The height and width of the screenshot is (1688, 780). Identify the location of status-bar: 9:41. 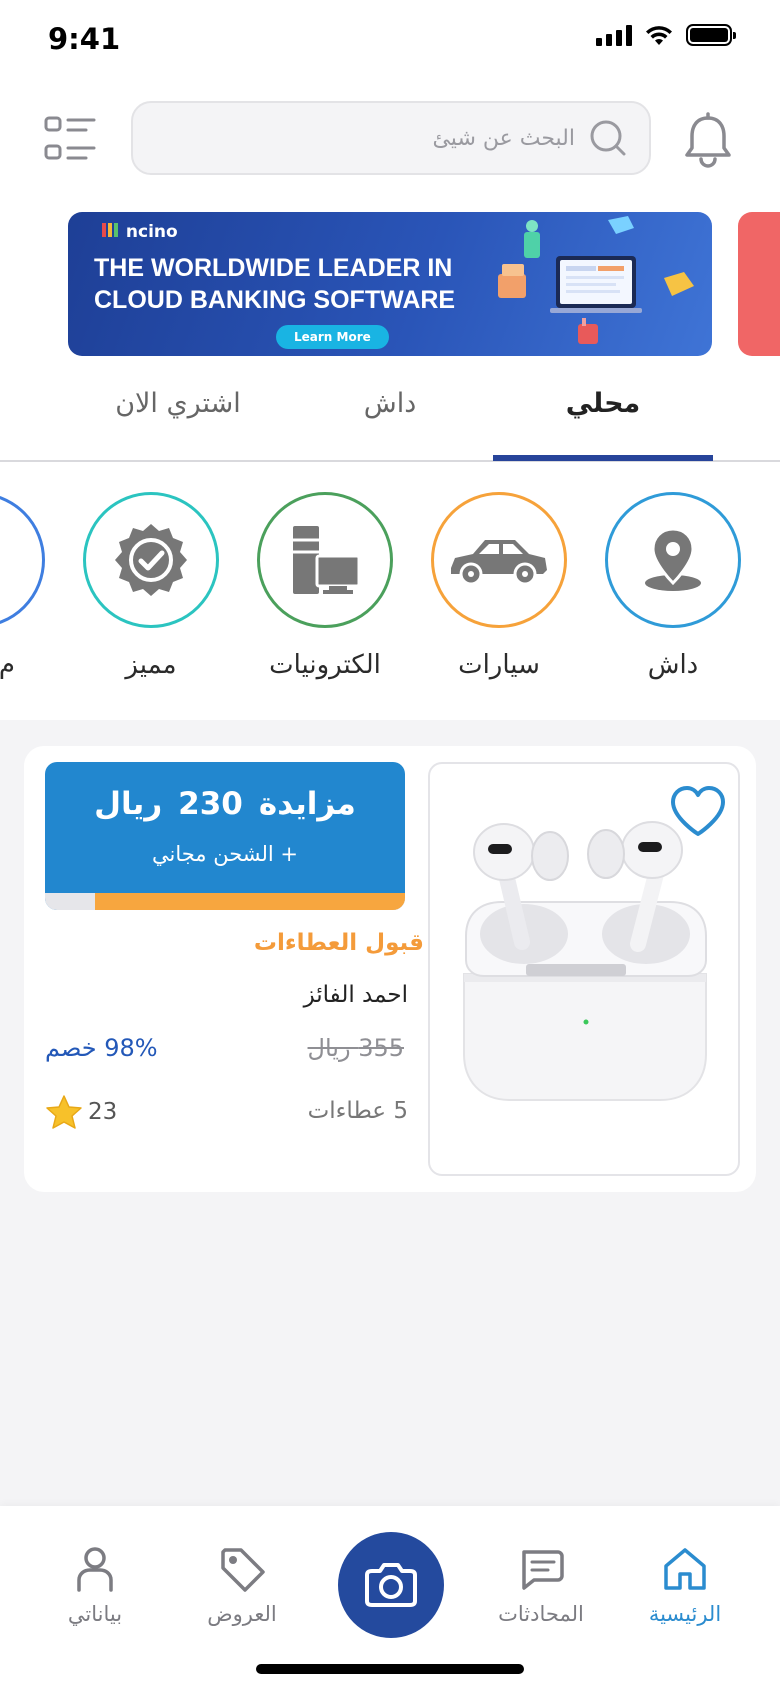
(390, 40).